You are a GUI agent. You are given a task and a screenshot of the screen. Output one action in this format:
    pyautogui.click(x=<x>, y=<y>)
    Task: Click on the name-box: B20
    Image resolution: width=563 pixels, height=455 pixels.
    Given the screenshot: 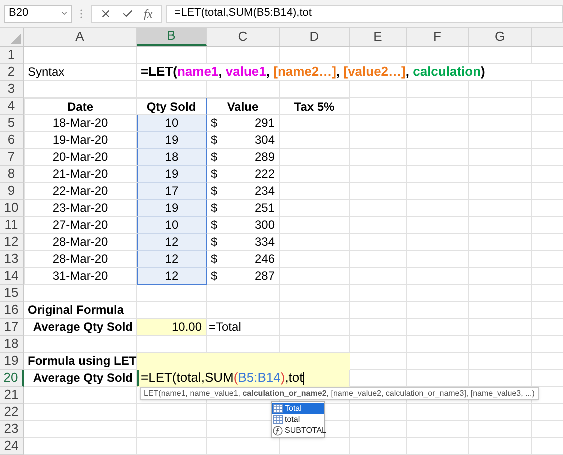 What is the action you would take?
    pyautogui.click(x=38, y=13)
    